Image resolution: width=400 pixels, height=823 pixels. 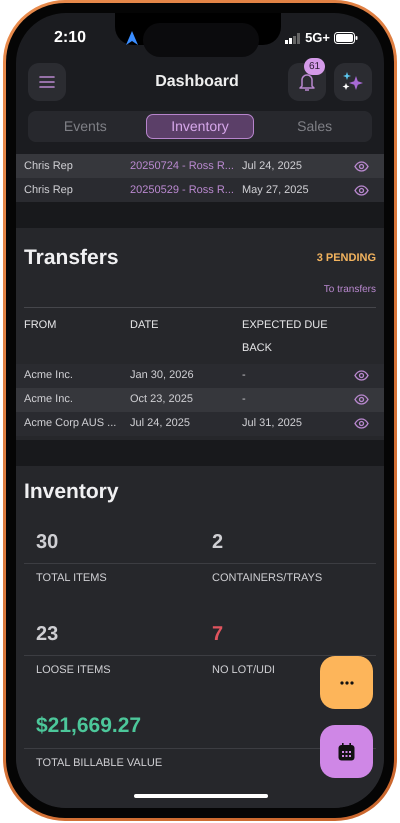 What do you see at coordinates (346, 258) in the screenshot?
I see `pending-count: 3 PENDING` at bounding box center [346, 258].